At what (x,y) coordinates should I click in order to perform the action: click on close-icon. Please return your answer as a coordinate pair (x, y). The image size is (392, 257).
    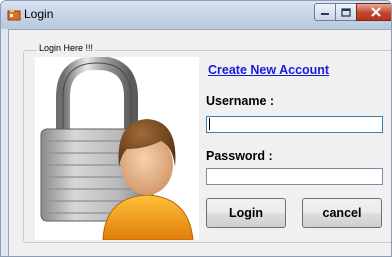
    Looking at the image, I should click on (376, 12).